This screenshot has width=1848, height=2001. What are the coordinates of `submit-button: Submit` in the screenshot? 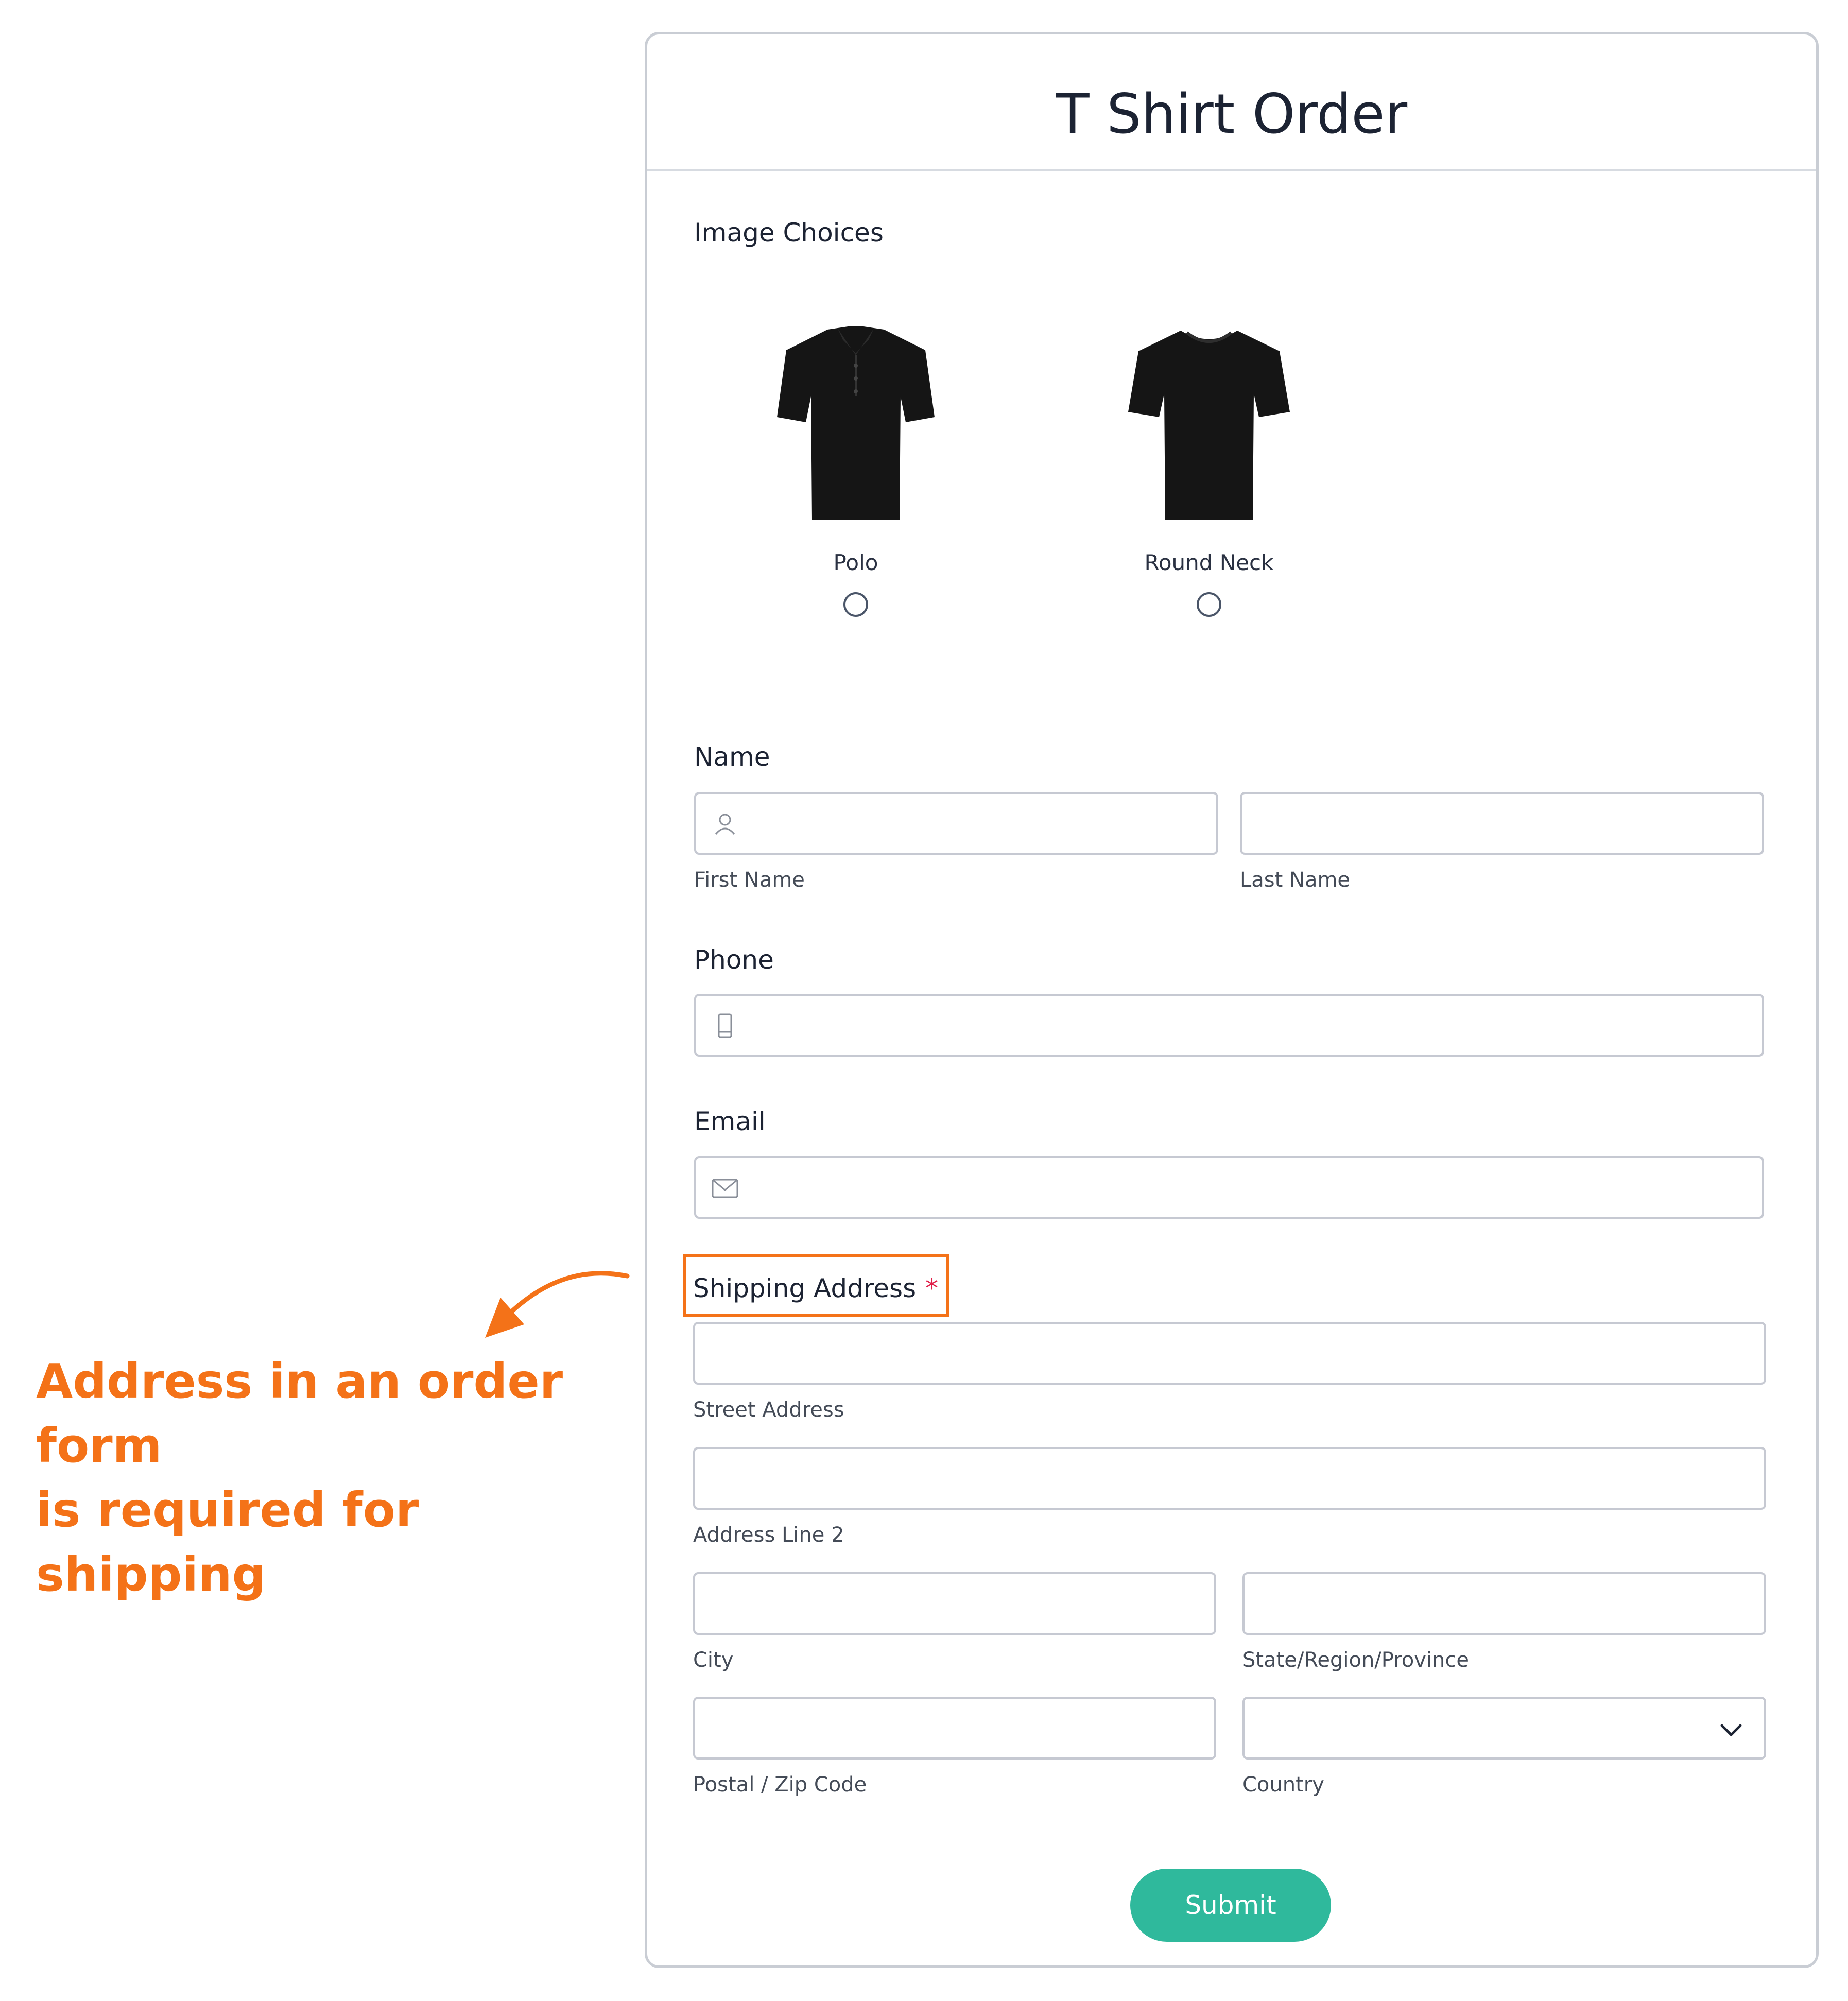 It's located at (1230, 1906).